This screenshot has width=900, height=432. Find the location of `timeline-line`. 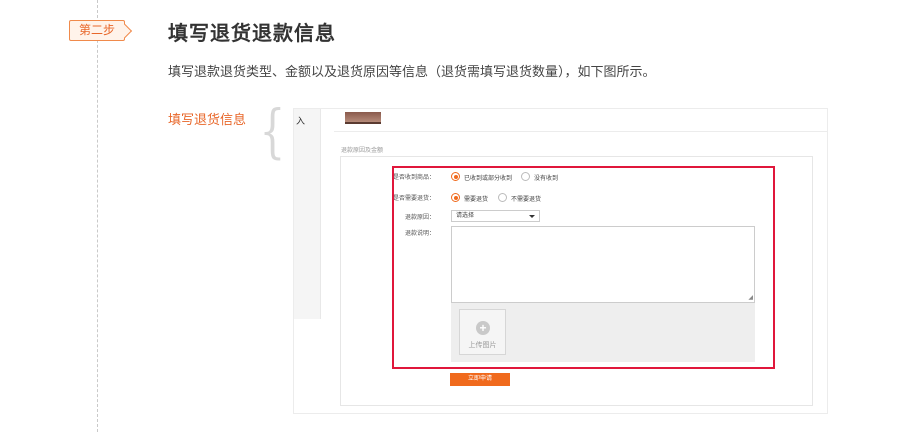

timeline-line is located at coordinates (97, 216).